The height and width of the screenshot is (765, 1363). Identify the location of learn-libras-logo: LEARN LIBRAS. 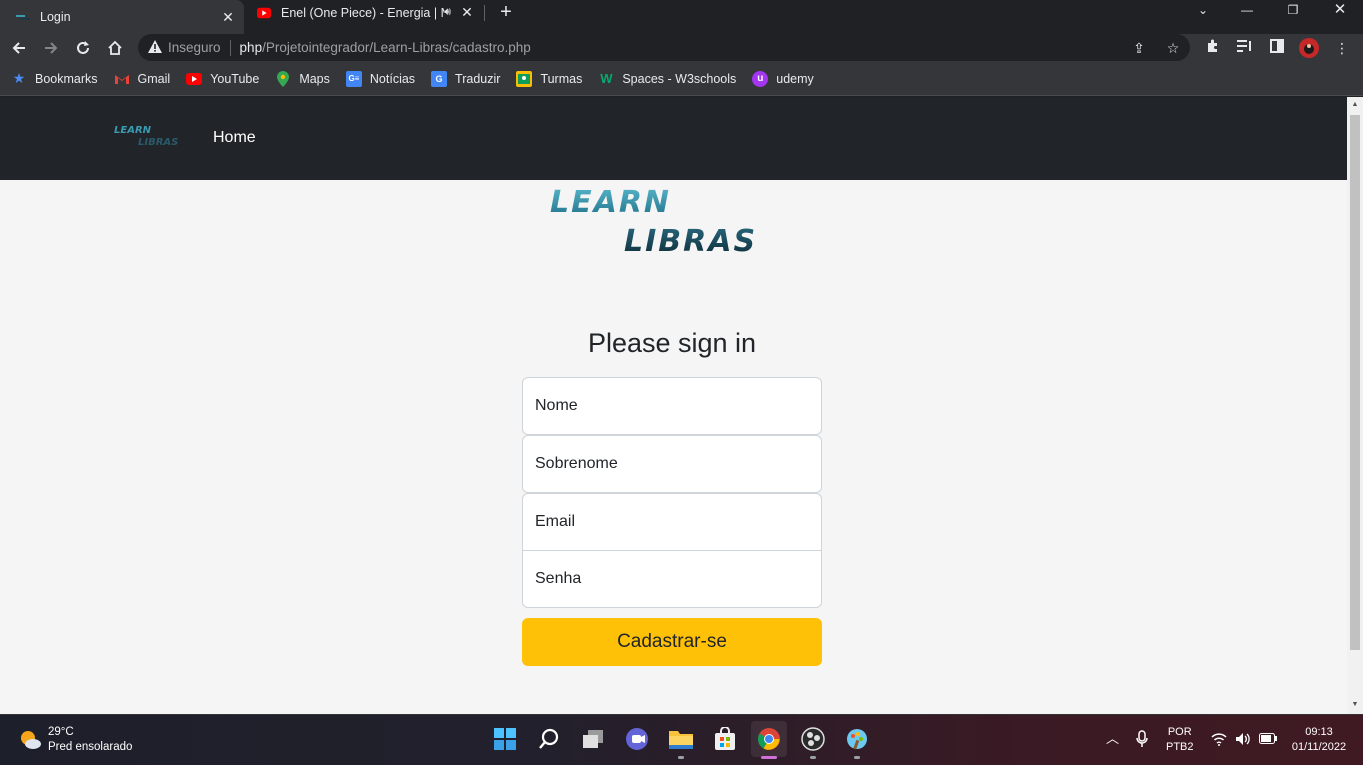
(653, 221).